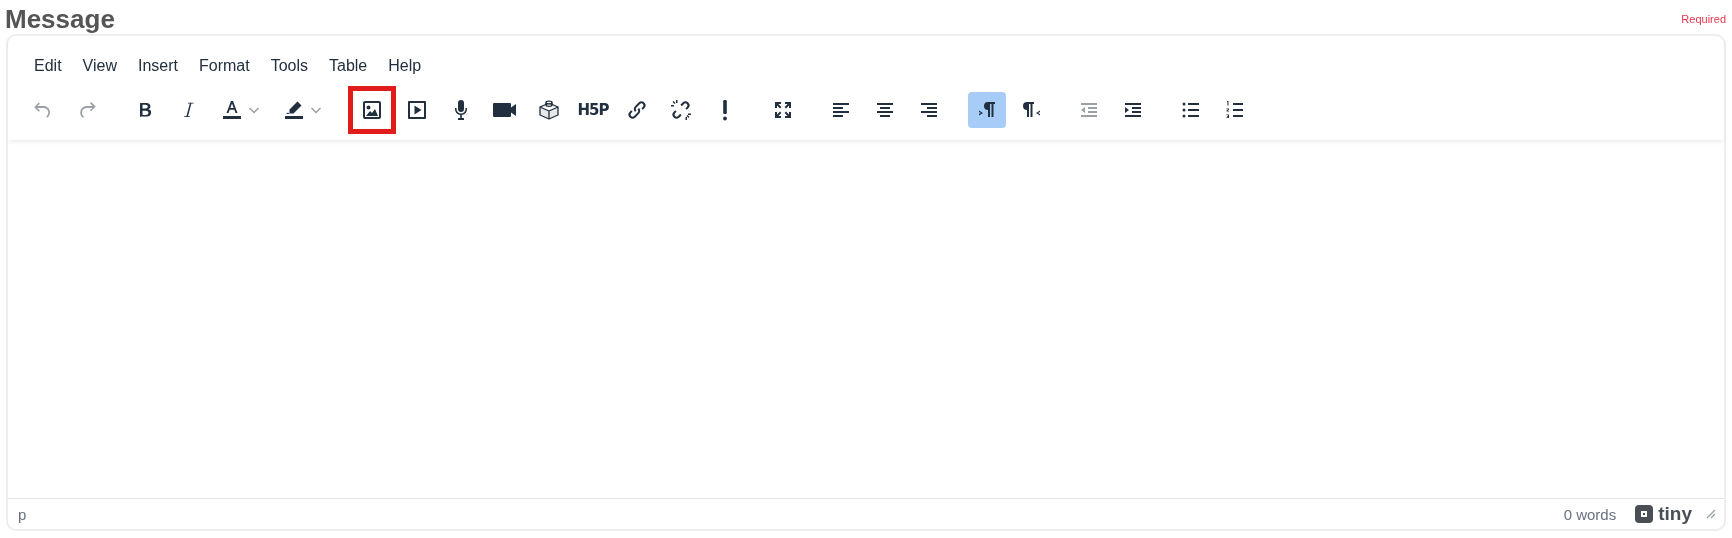 This screenshot has height=538, width=1732. Describe the element at coordinates (224, 66) in the screenshot. I see `menu-item: Format` at that location.